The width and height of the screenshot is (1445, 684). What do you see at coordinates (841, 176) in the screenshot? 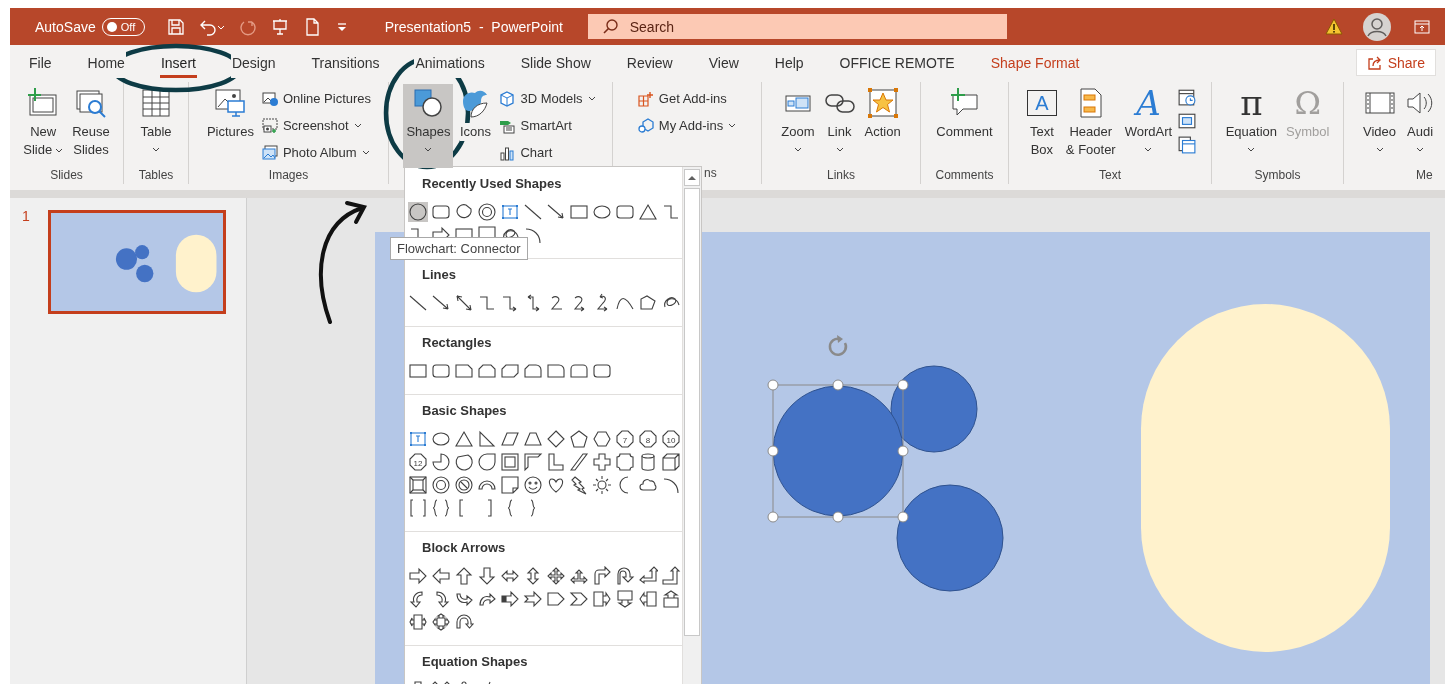
I see `group-label: Links` at bounding box center [841, 176].